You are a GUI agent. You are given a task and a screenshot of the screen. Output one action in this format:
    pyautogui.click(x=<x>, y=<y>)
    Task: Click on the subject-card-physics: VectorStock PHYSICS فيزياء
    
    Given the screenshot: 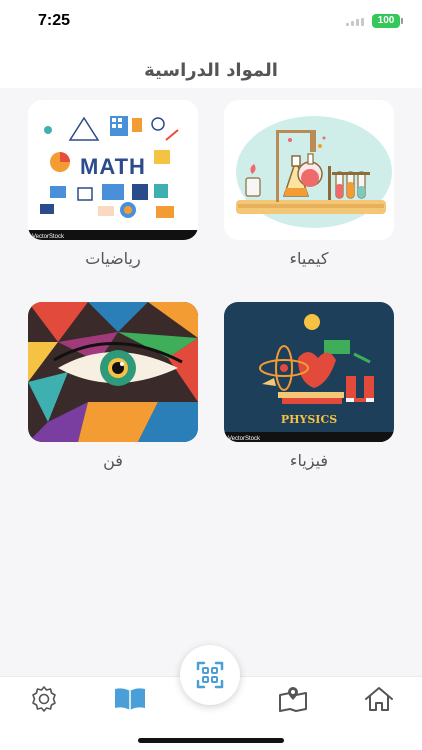 What is the action you would take?
    pyautogui.click(x=309, y=392)
    